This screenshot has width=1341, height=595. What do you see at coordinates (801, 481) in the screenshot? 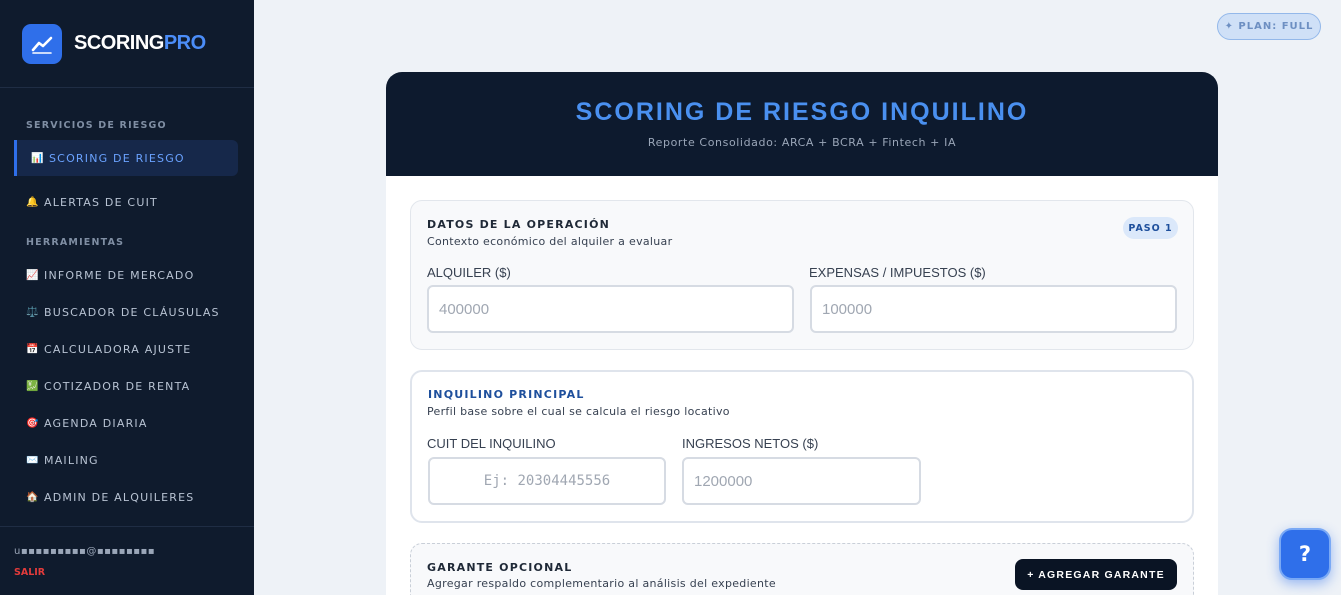
I see `income-input` at bounding box center [801, 481].